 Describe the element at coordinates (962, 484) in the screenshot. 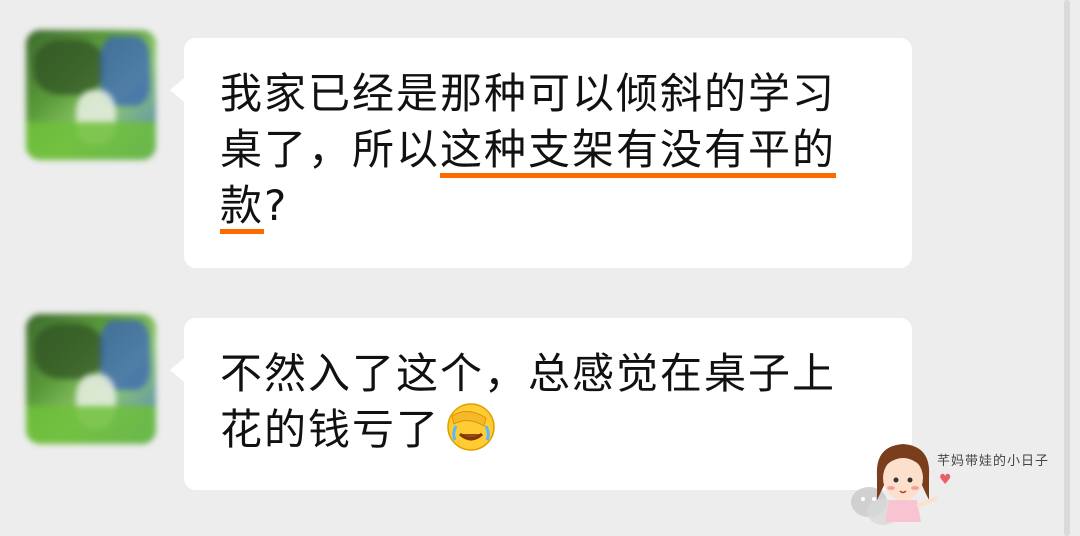

I see `watermark: 芊妈带娃的小日子 ♥` at that location.